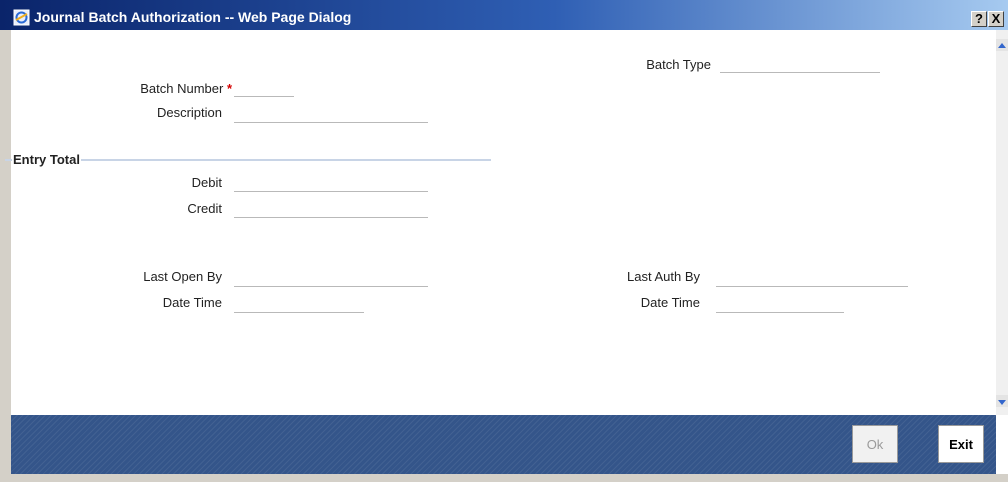 This screenshot has height=482, width=1008. What do you see at coordinates (1002, 45) in the screenshot?
I see `scroll-up-arrow-icon` at bounding box center [1002, 45].